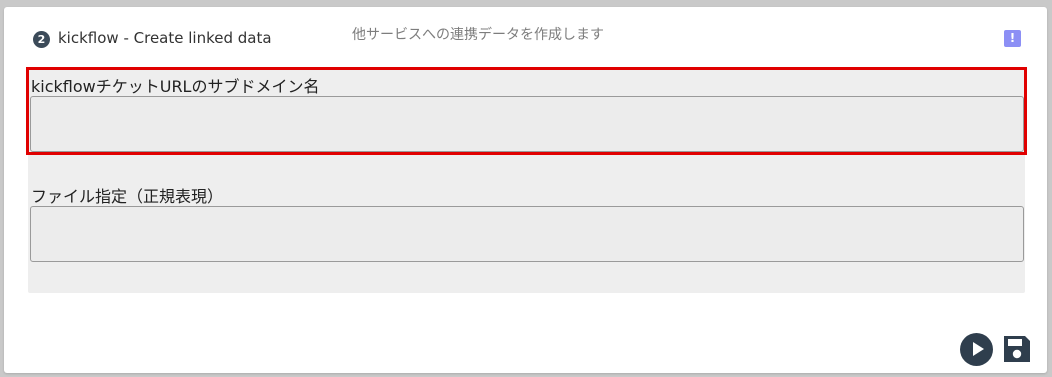  I want to click on exclamation-icon: !, so click(1012, 38).